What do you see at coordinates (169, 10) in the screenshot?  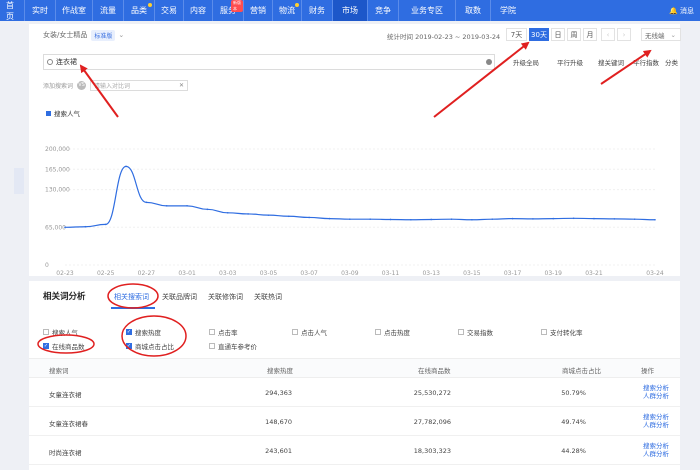 I see `nav-item-5: 交易` at bounding box center [169, 10].